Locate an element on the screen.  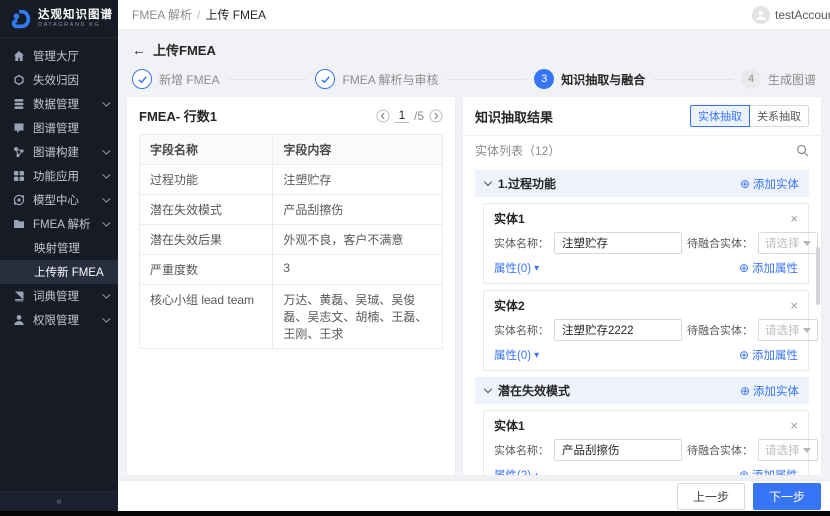
sidebar-item-function-apps: 功能应用 is located at coordinates (59, 176).